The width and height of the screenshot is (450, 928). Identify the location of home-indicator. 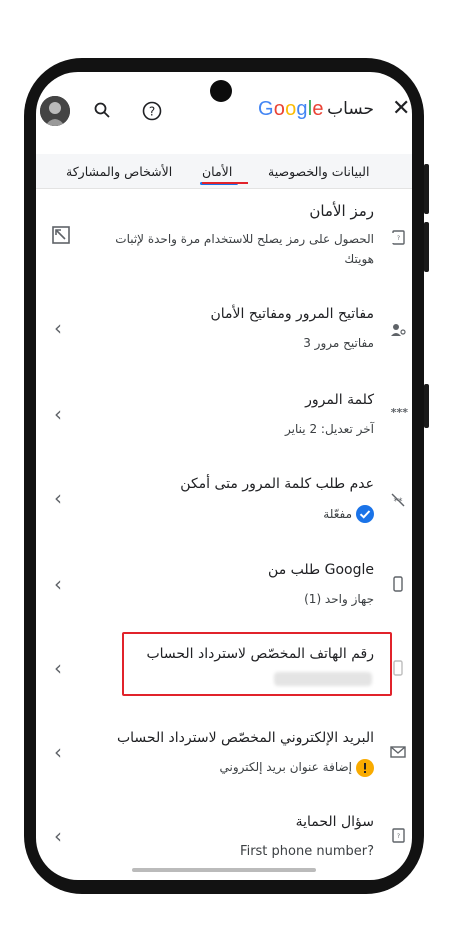
(224, 870).